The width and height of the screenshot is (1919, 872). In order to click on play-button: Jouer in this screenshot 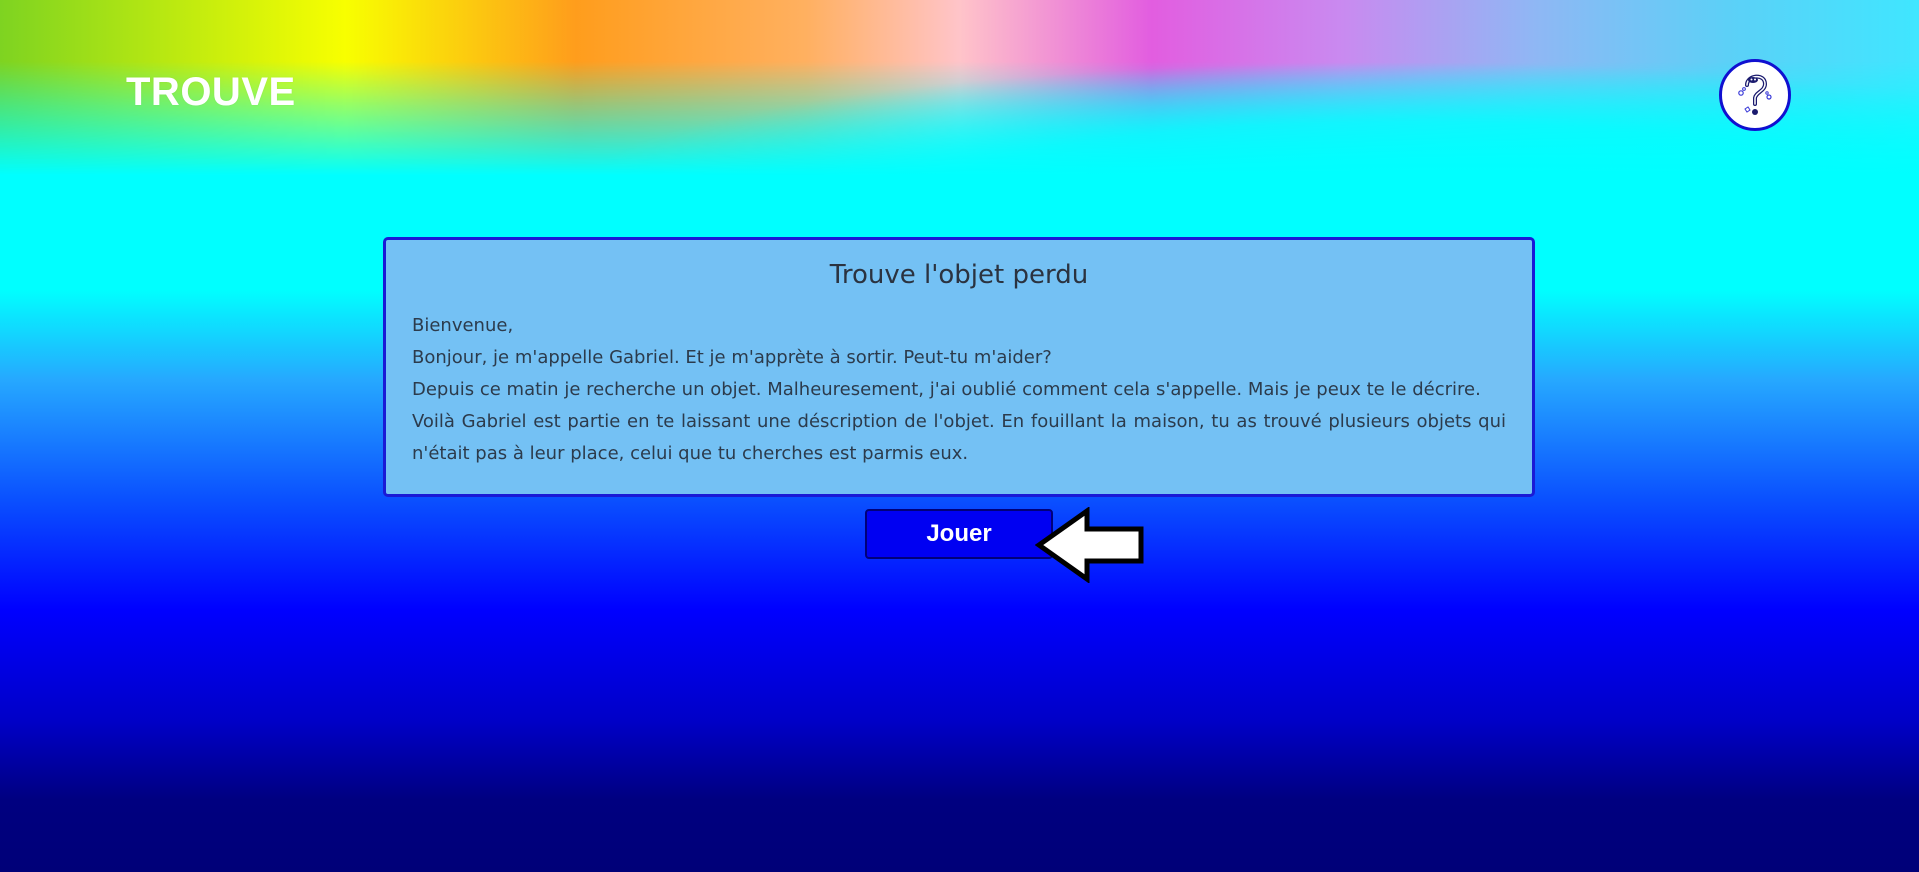, I will do `click(959, 534)`.